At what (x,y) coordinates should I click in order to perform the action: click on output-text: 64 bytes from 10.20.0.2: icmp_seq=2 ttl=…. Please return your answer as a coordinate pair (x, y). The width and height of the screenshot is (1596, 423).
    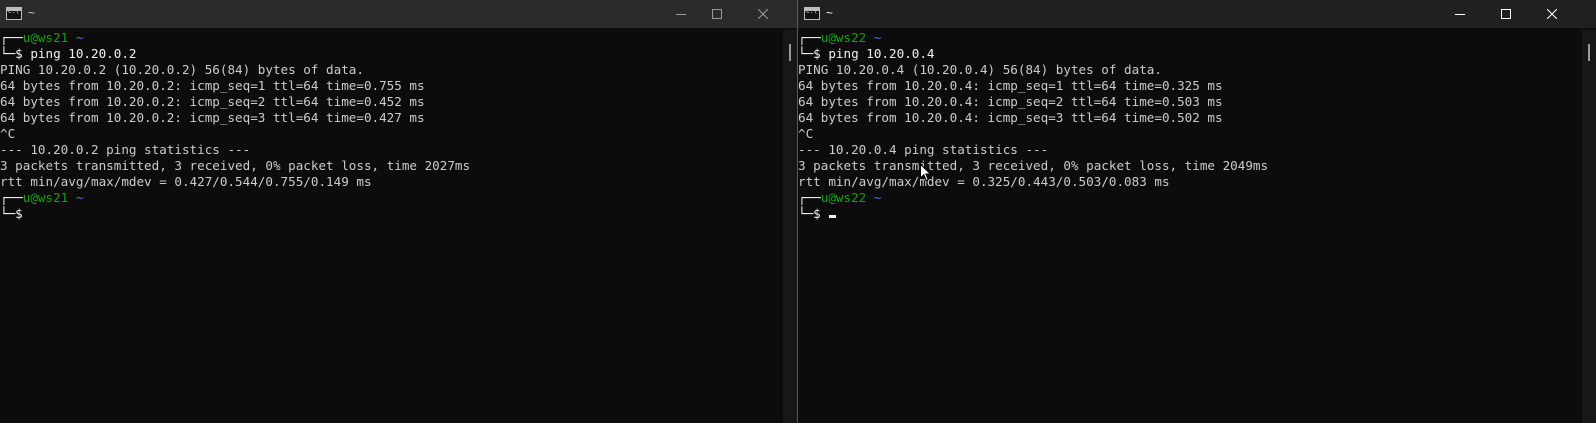
    Looking at the image, I should click on (212, 101).